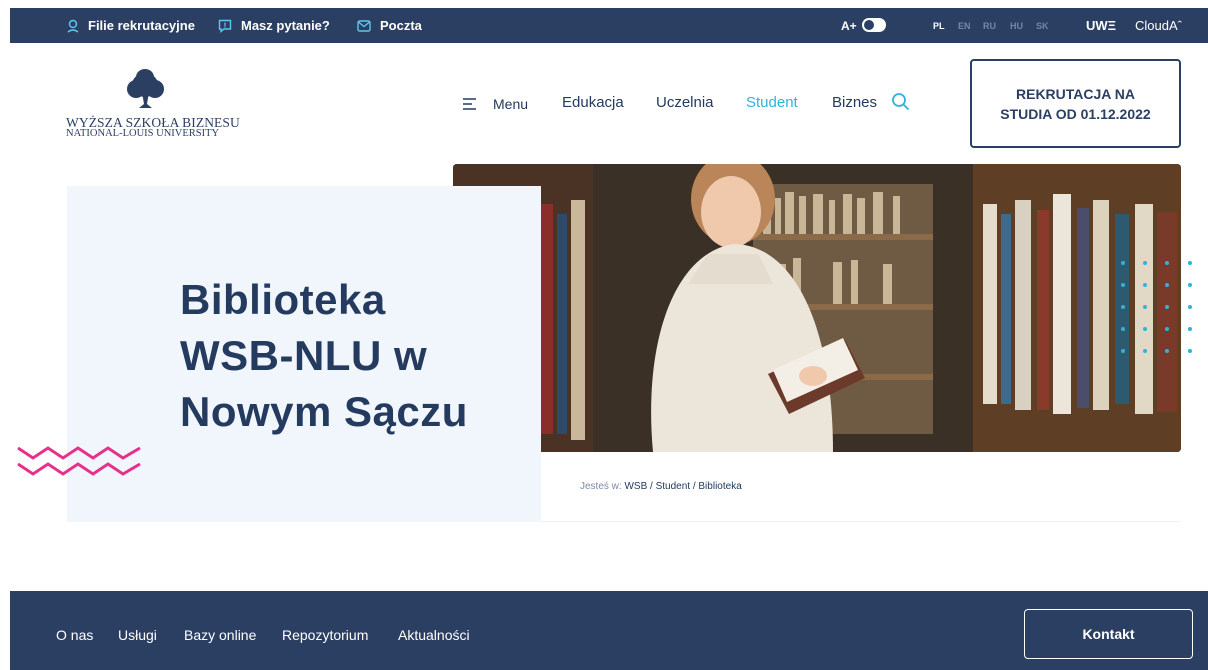 The image size is (1208, 670). I want to click on menu-button: Menu, so click(495, 104).